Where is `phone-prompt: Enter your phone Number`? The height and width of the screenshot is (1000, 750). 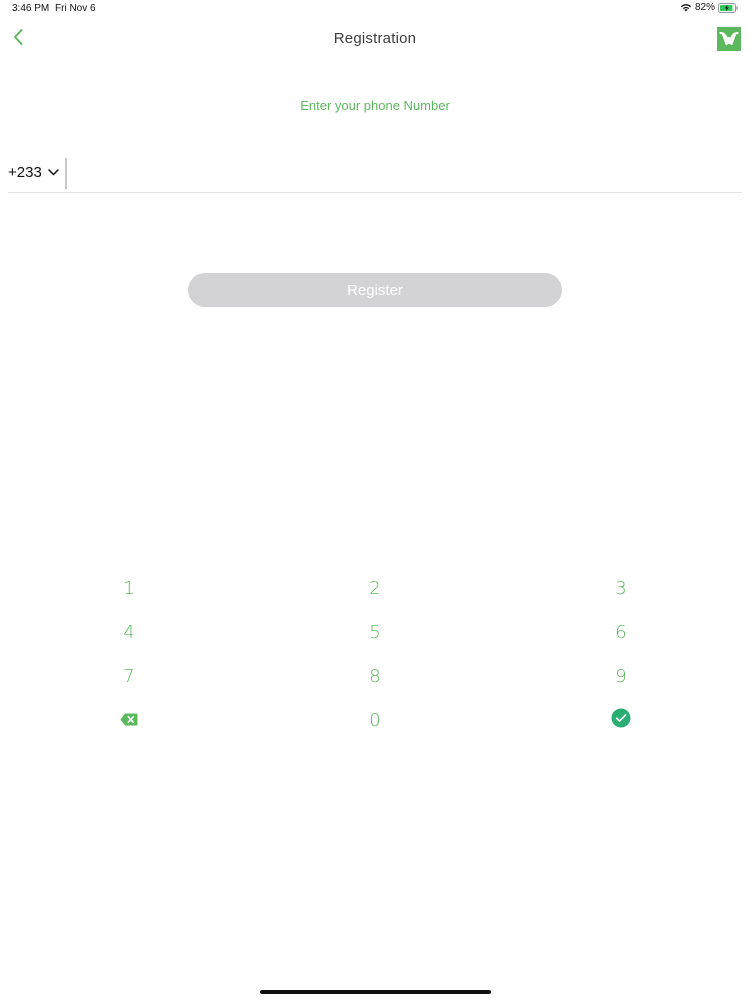 phone-prompt: Enter your phone Number is located at coordinates (375, 105).